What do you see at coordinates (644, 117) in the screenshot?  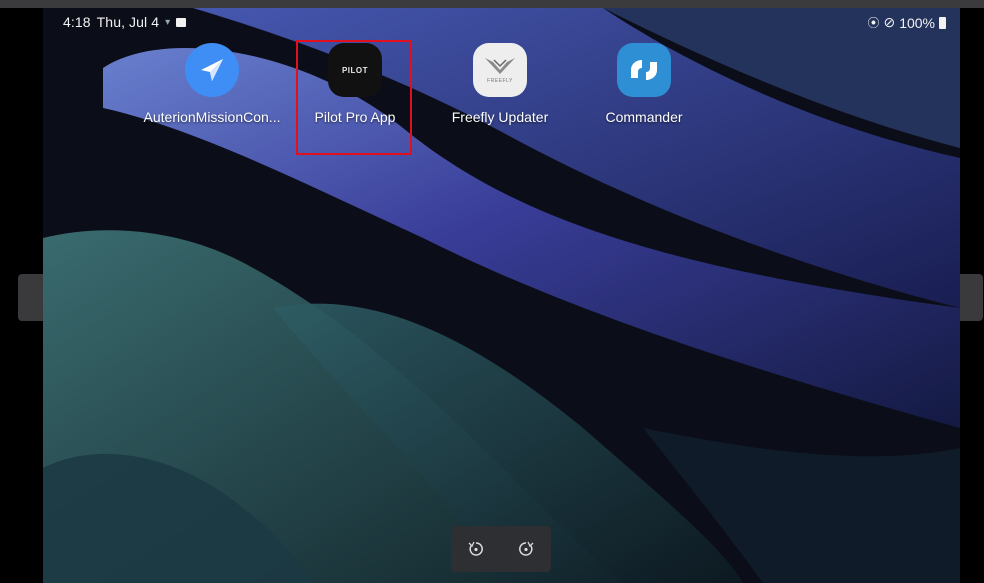 I see `app-label: Commander` at bounding box center [644, 117].